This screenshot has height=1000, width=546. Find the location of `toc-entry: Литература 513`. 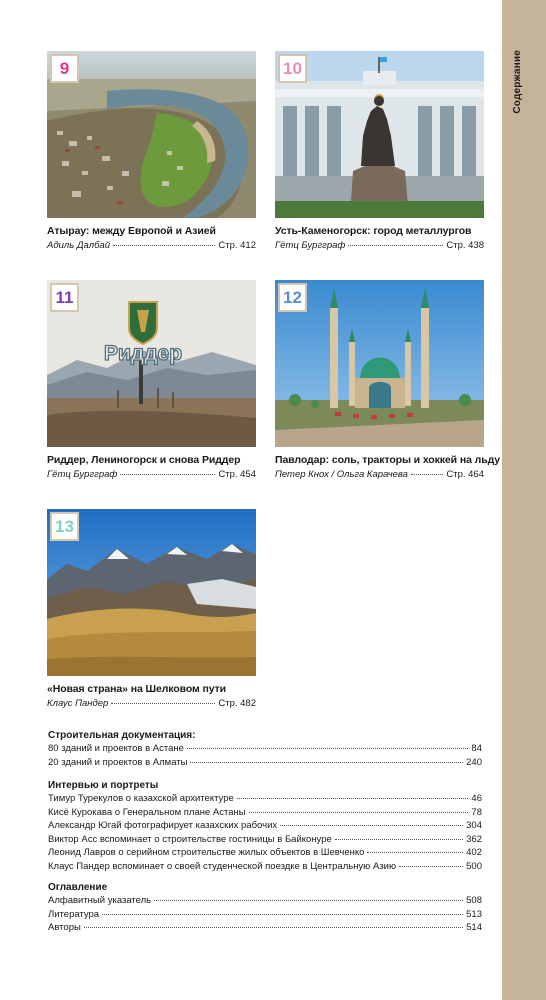

toc-entry: Литература 513 is located at coordinates (265, 916).